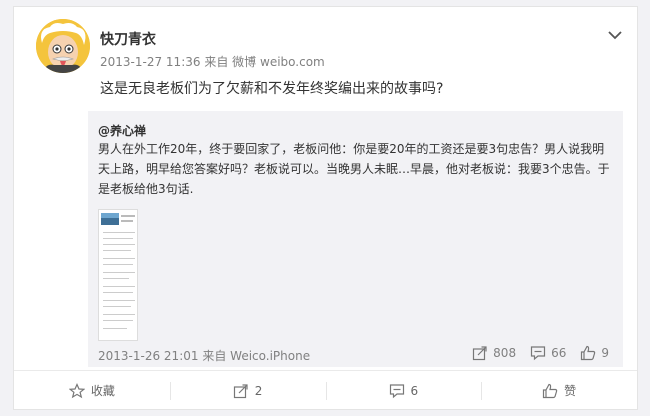  What do you see at coordinates (216, 62) in the screenshot?
I see `source-prefix: 来自` at bounding box center [216, 62].